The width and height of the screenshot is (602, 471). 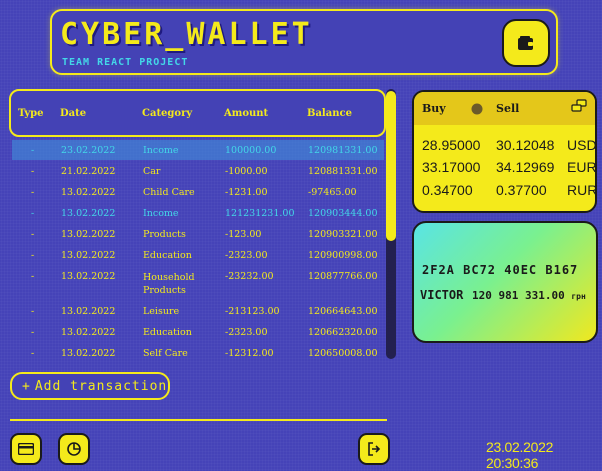 I want to click on cell-balance: 120664643.00, so click(x=343, y=311).